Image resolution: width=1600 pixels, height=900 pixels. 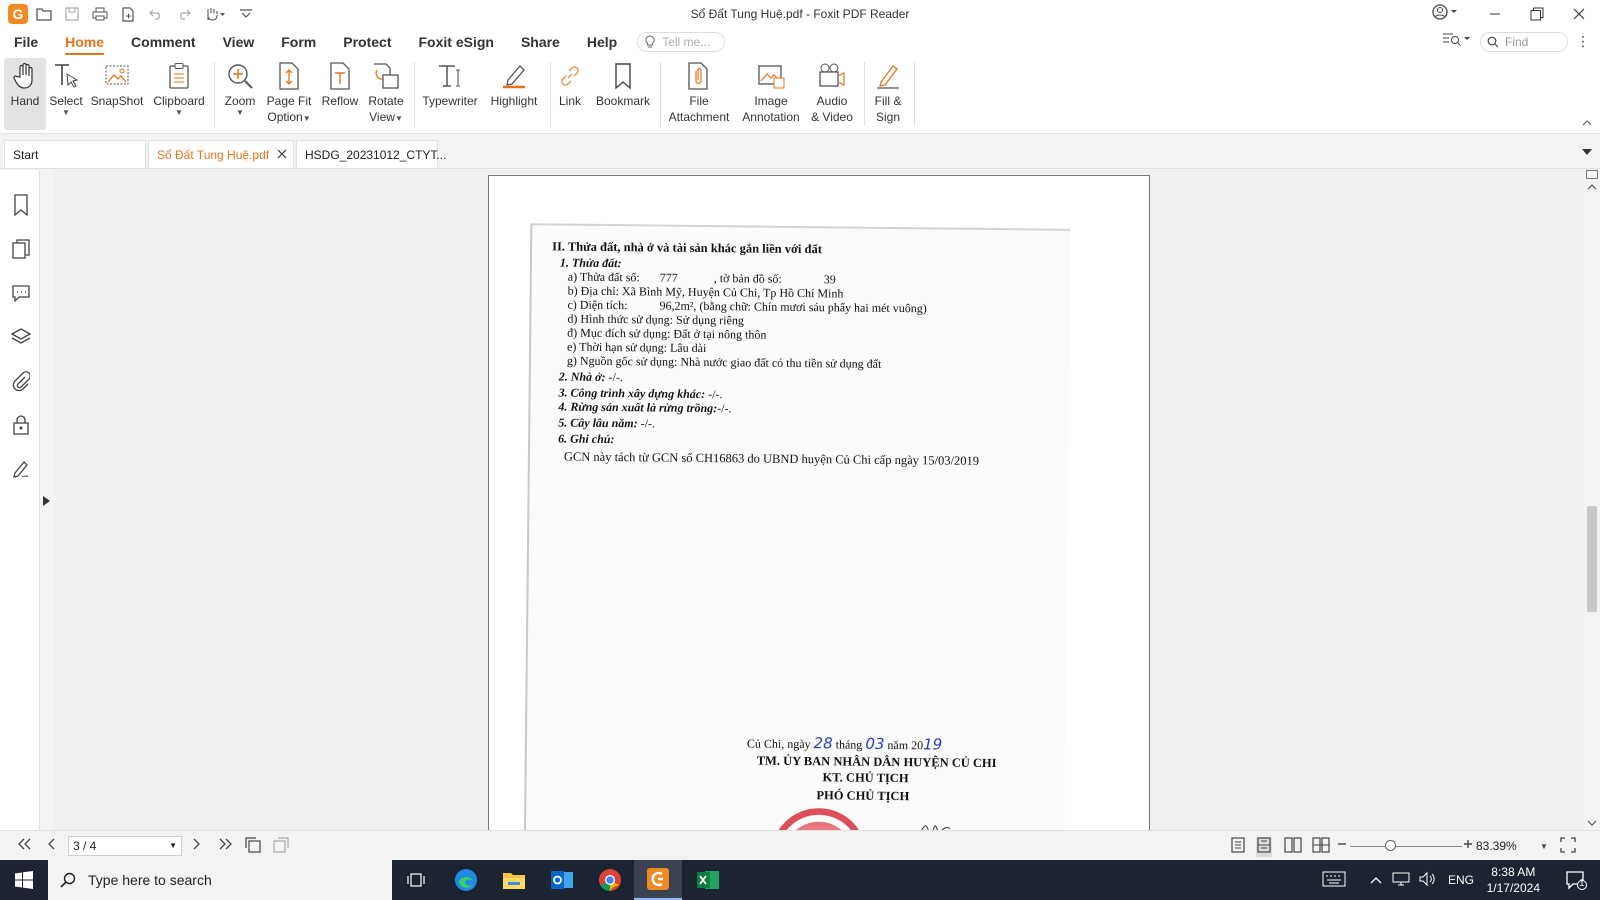 What do you see at coordinates (832, 94) in the screenshot?
I see `audio-video-button: Audio & Video` at bounding box center [832, 94].